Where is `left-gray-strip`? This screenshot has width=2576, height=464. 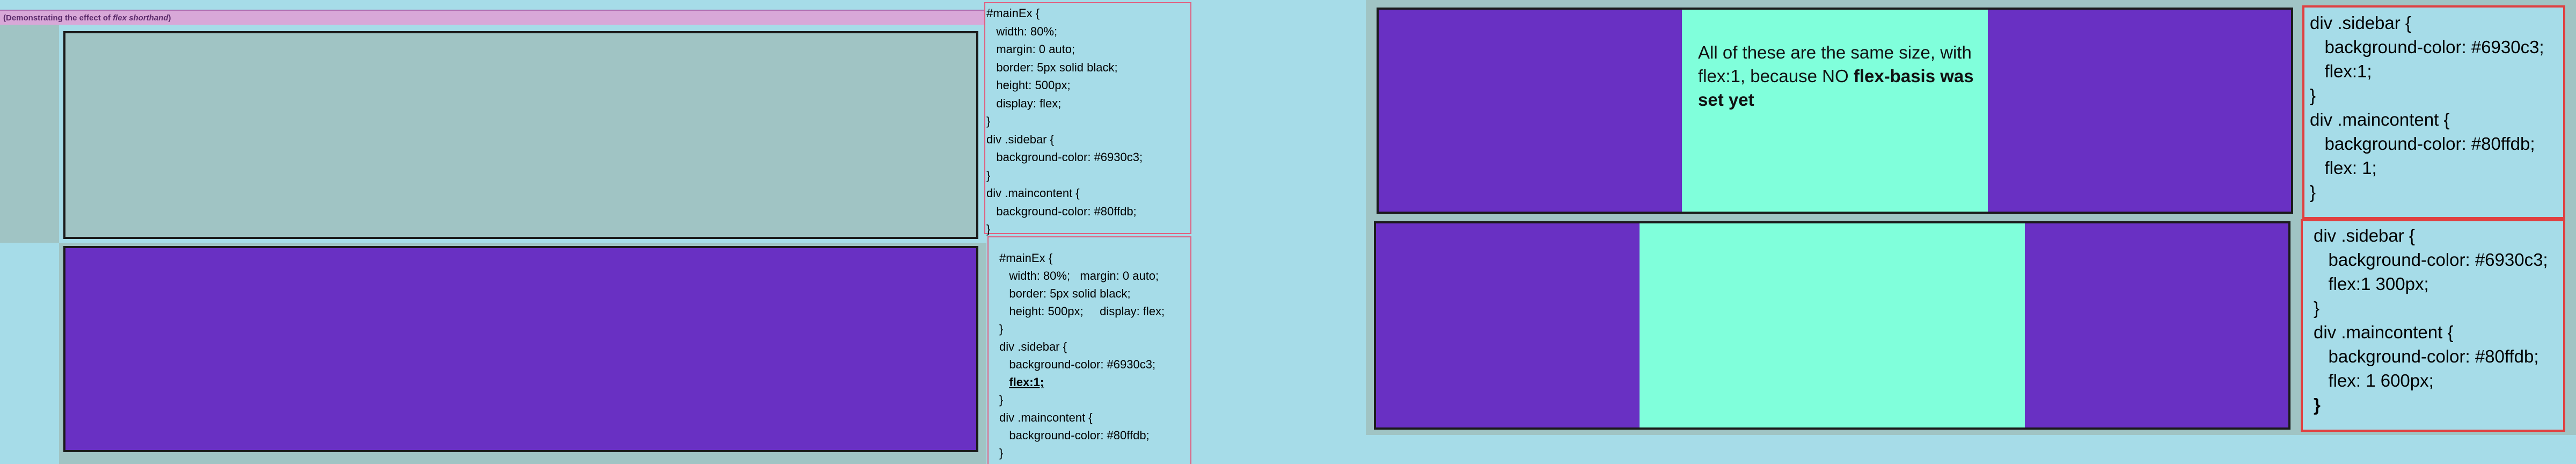 left-gray-strip is located at coordinates (29, 129).